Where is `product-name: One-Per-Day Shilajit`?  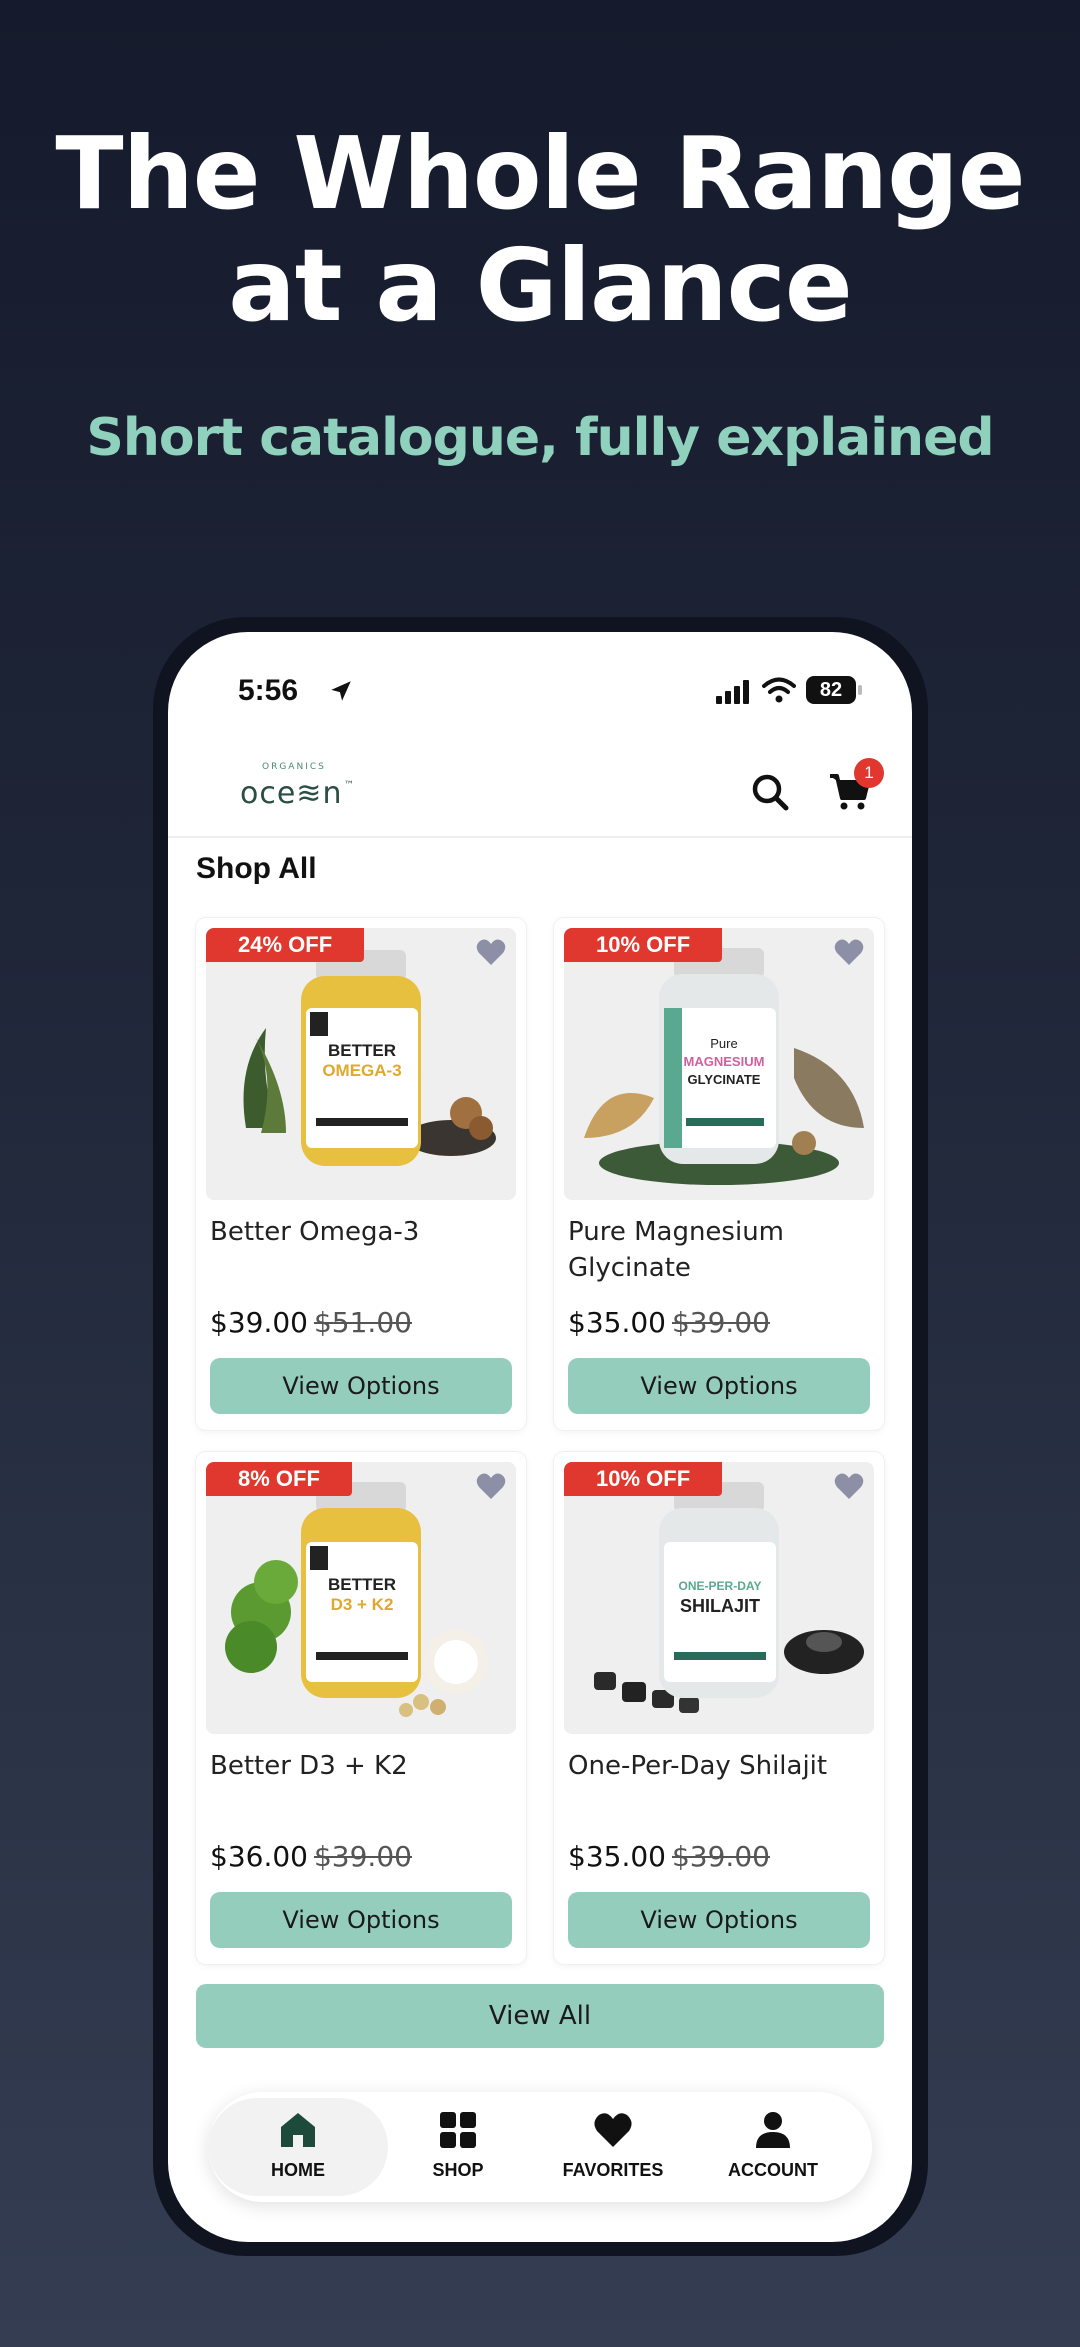
product-name: One-Per-Day Shilajit is located at coordinates (718, 1766).